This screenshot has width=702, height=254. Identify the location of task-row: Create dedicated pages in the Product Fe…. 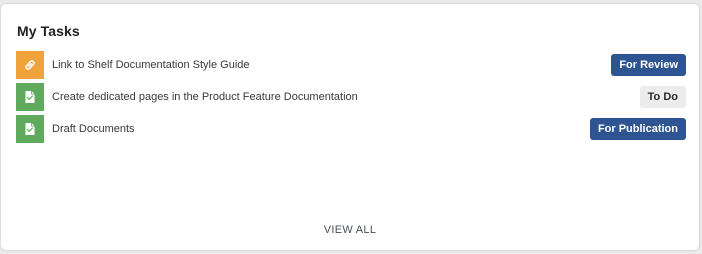
(351, 97).